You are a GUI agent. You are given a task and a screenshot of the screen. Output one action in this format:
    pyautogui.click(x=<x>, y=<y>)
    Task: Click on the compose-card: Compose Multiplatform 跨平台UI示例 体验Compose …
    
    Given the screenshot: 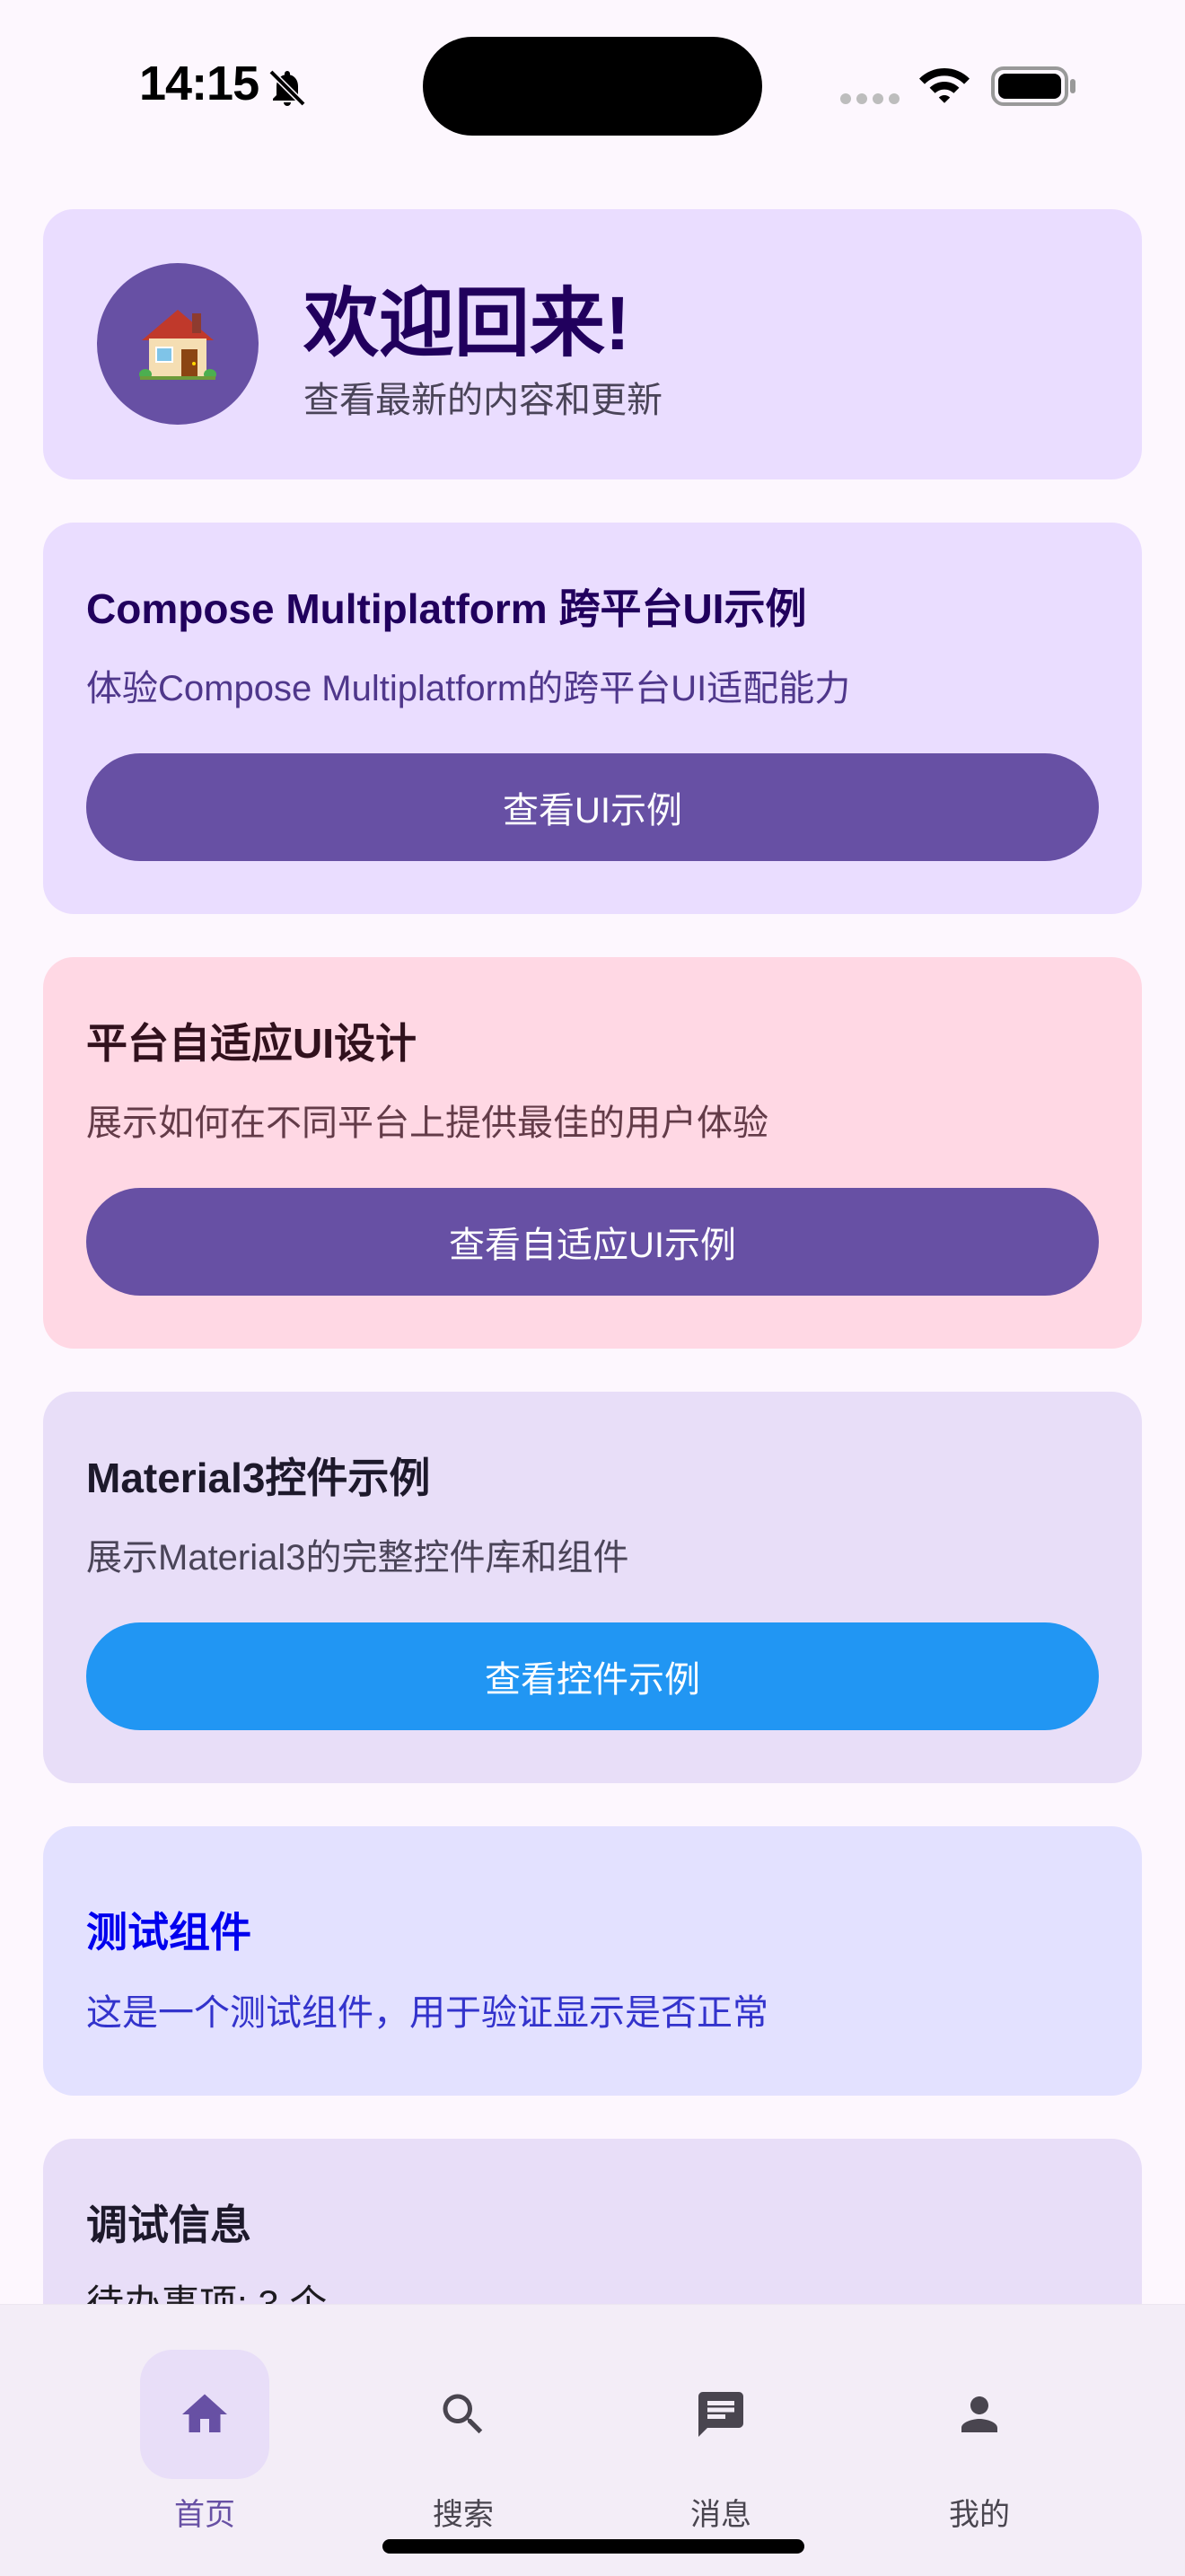 What is the action you would take?
    pyautogui.click(x=592, y=719)
    